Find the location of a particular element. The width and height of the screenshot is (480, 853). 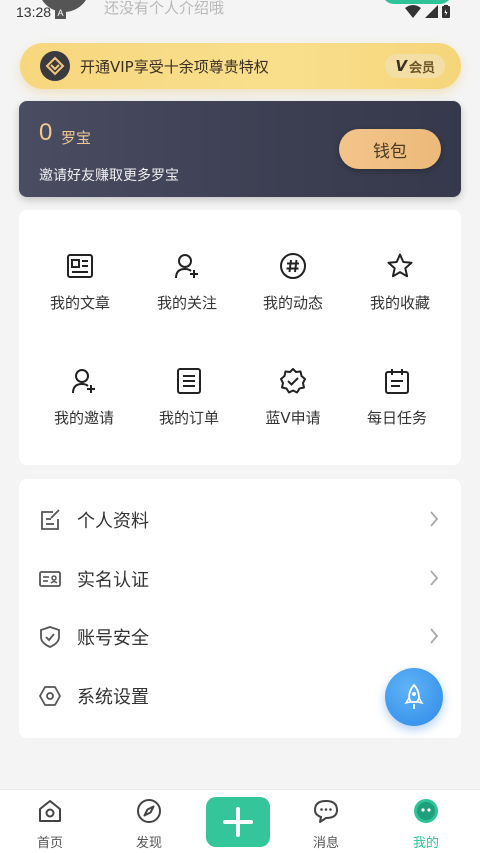

grid-item-my-invites: 我的邀请 is located at coordinates (84, 397).